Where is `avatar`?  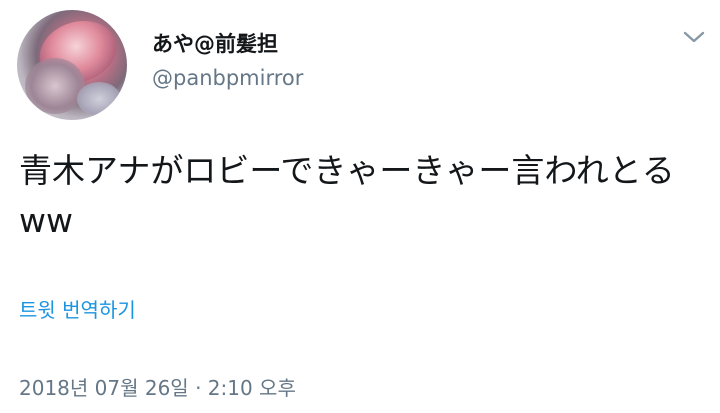
avatar is located at coordinates (72, 65).